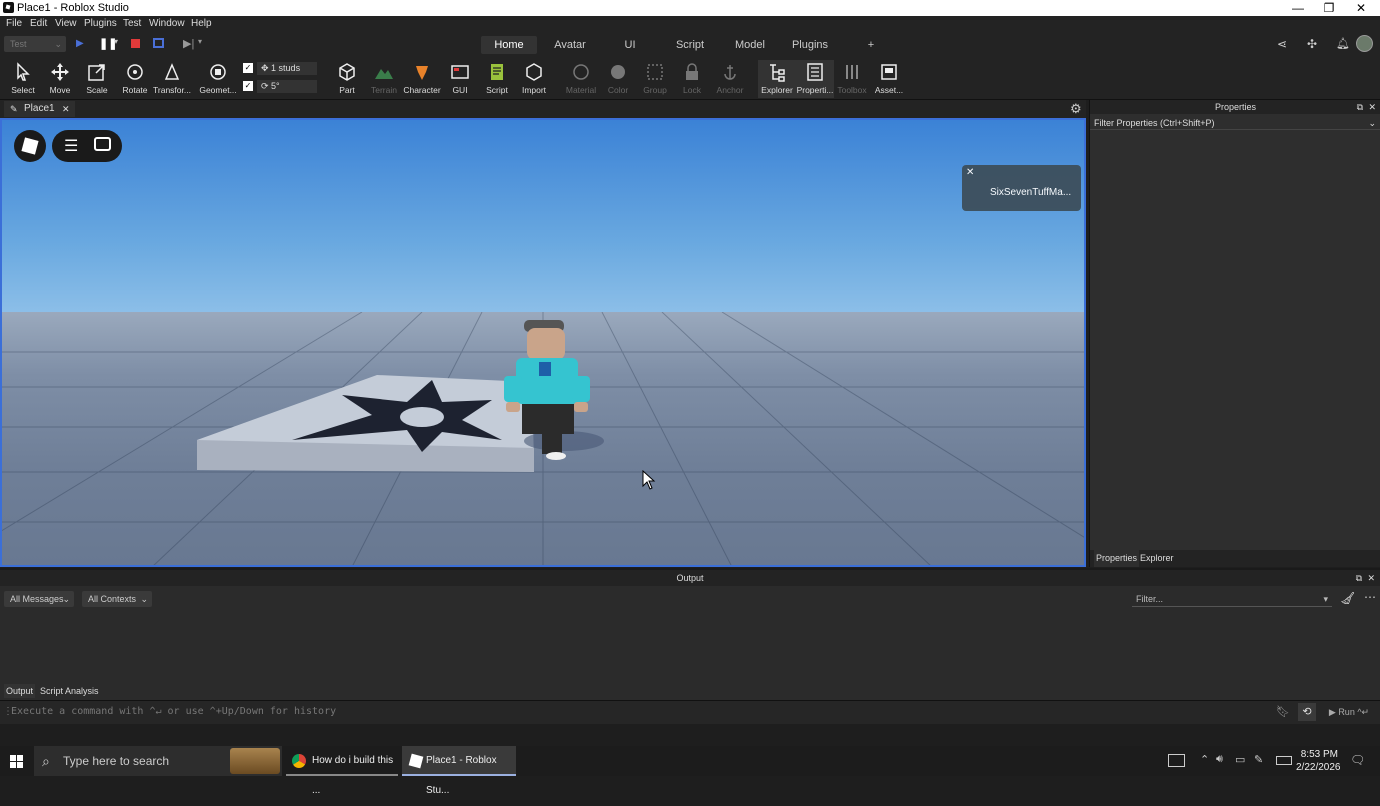 The image size is (1380, 806). What do you see at coordinates (630, 45) in the screenshot?
I see `tab-ui: UI` at bounding box center [630, 45].